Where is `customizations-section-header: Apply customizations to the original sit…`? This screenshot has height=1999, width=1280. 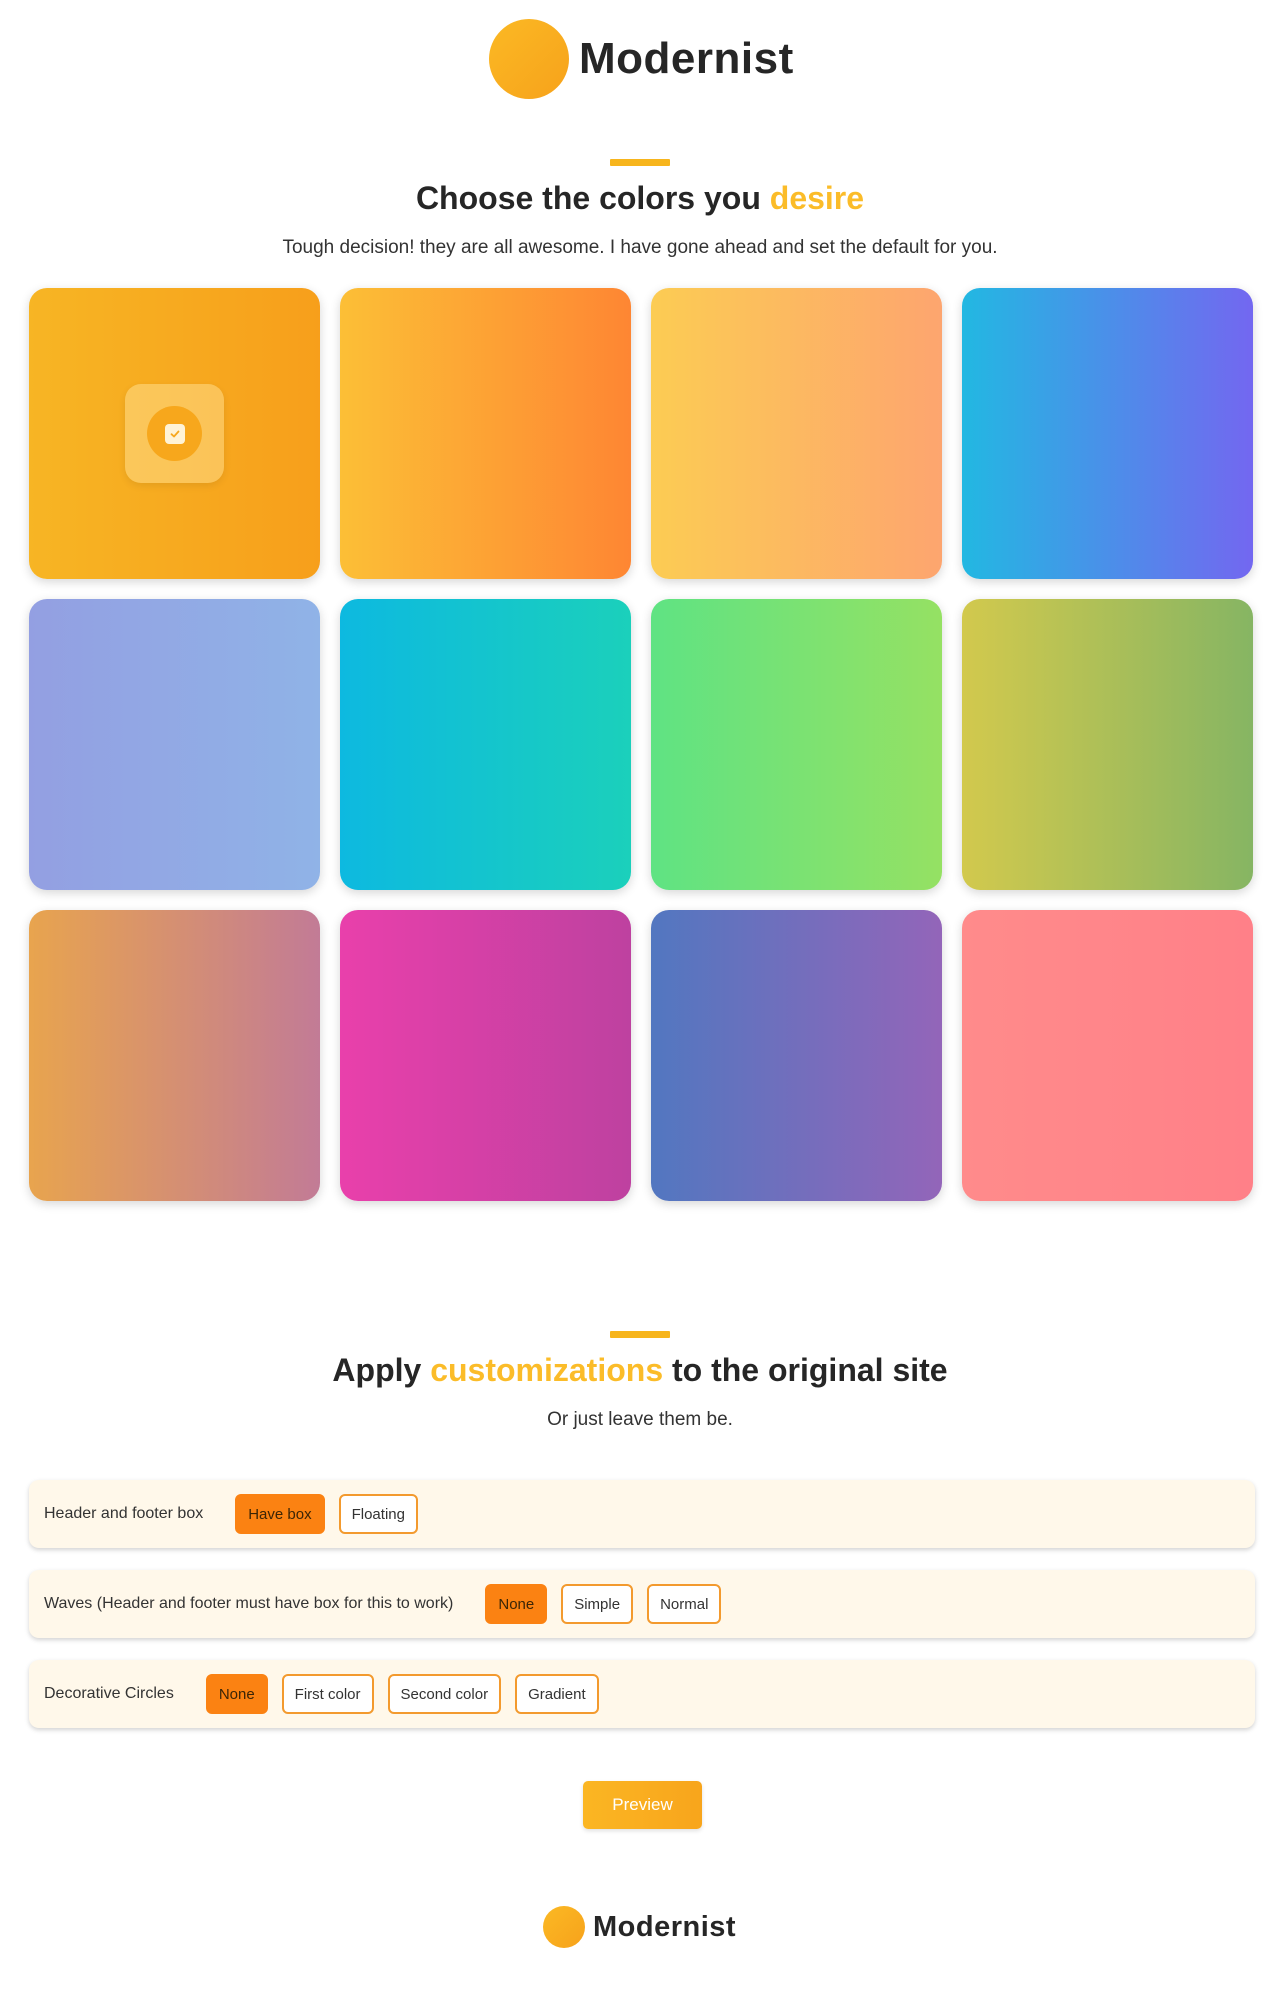
customizations-section-header: Apply customizations to the original sit… is located at coordinates (640, 1381).